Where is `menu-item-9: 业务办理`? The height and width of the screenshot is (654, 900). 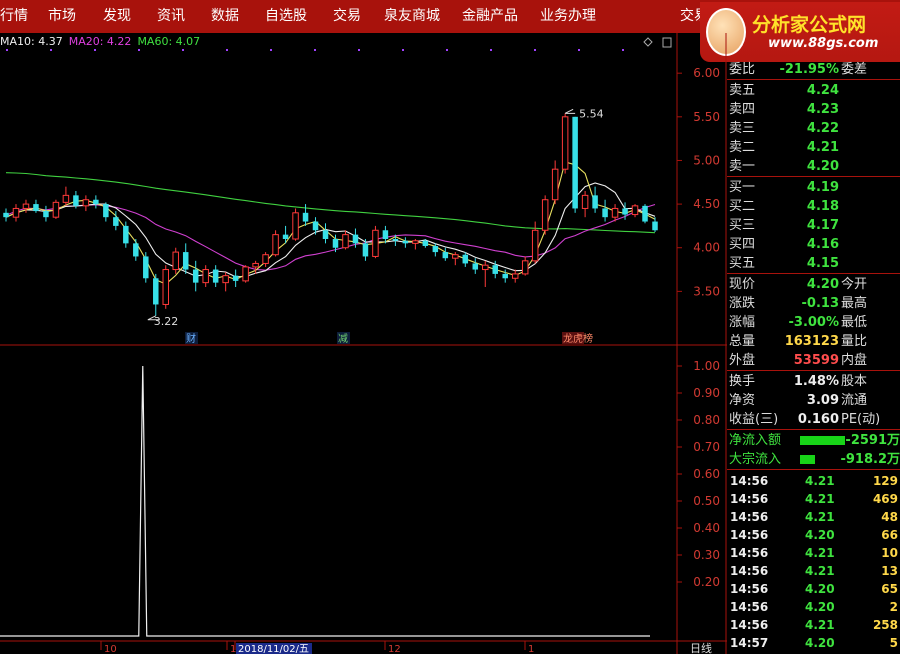
menu-item-9: 业务办理 is located at coordinates (568, 16).